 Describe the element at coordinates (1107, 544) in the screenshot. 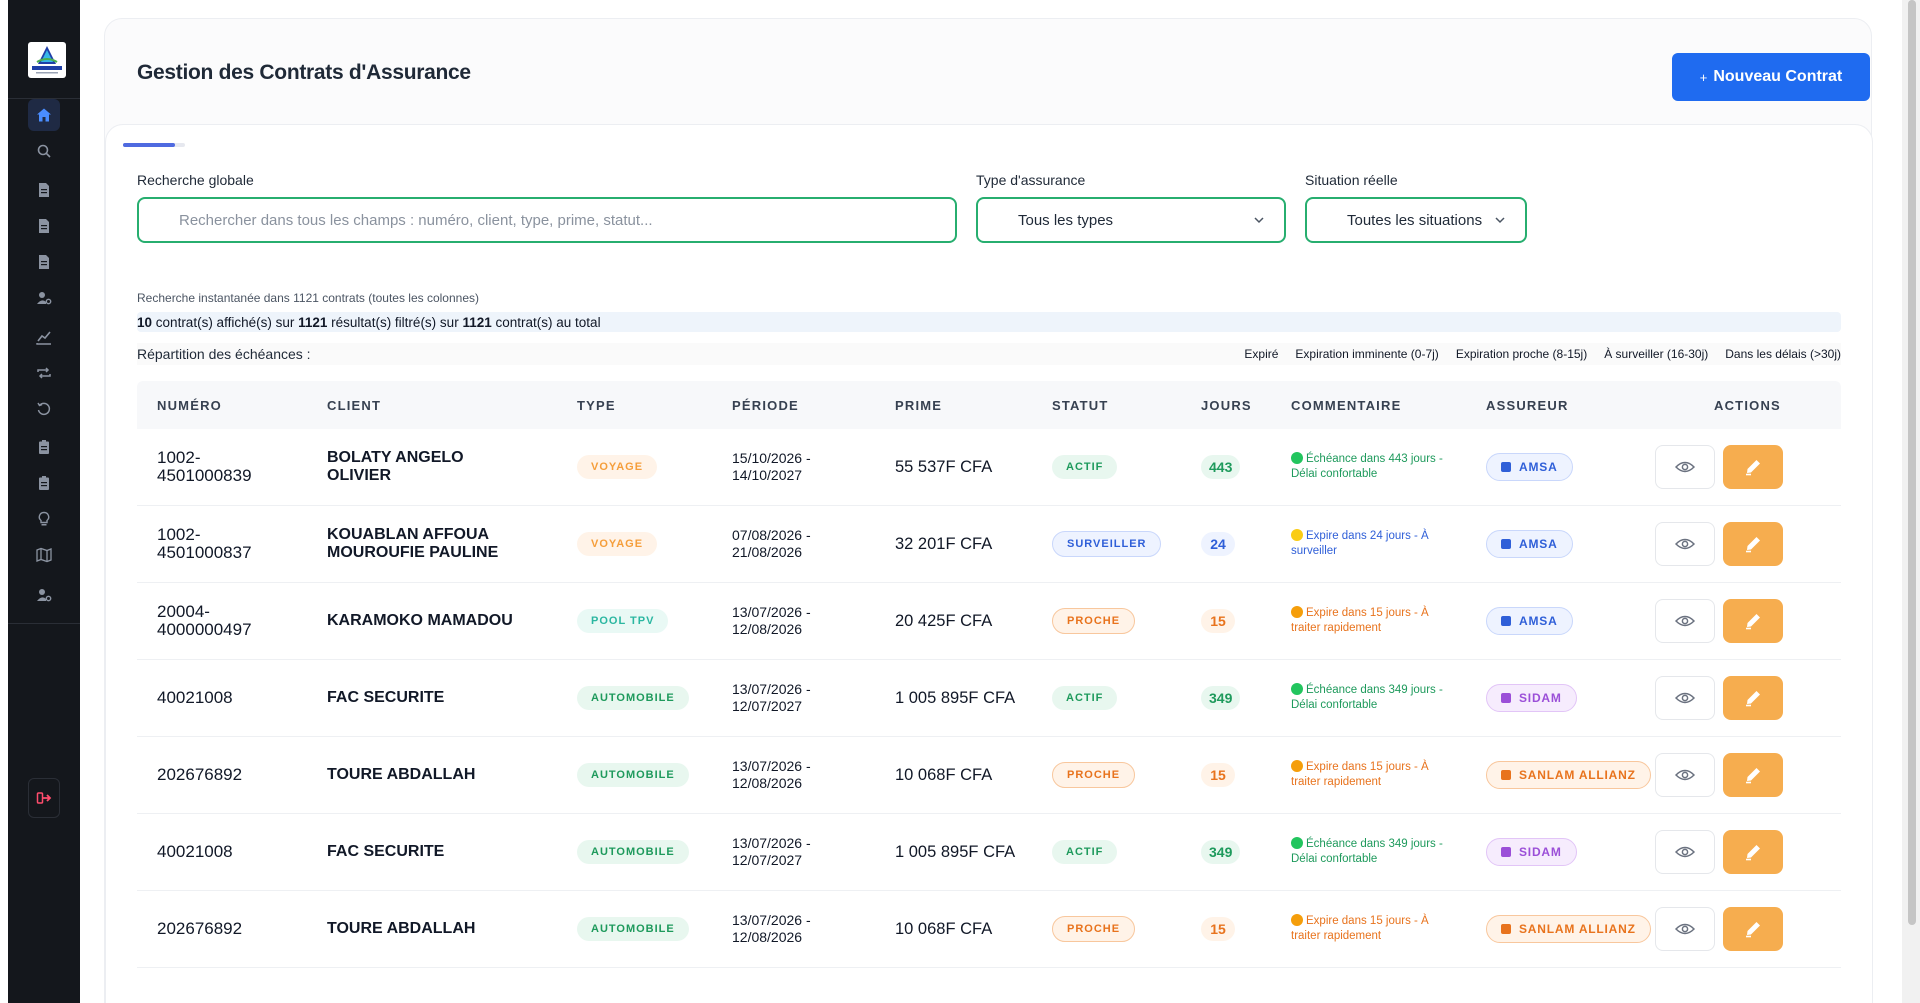

I see `status-badge: SURVEILLER` at that location.